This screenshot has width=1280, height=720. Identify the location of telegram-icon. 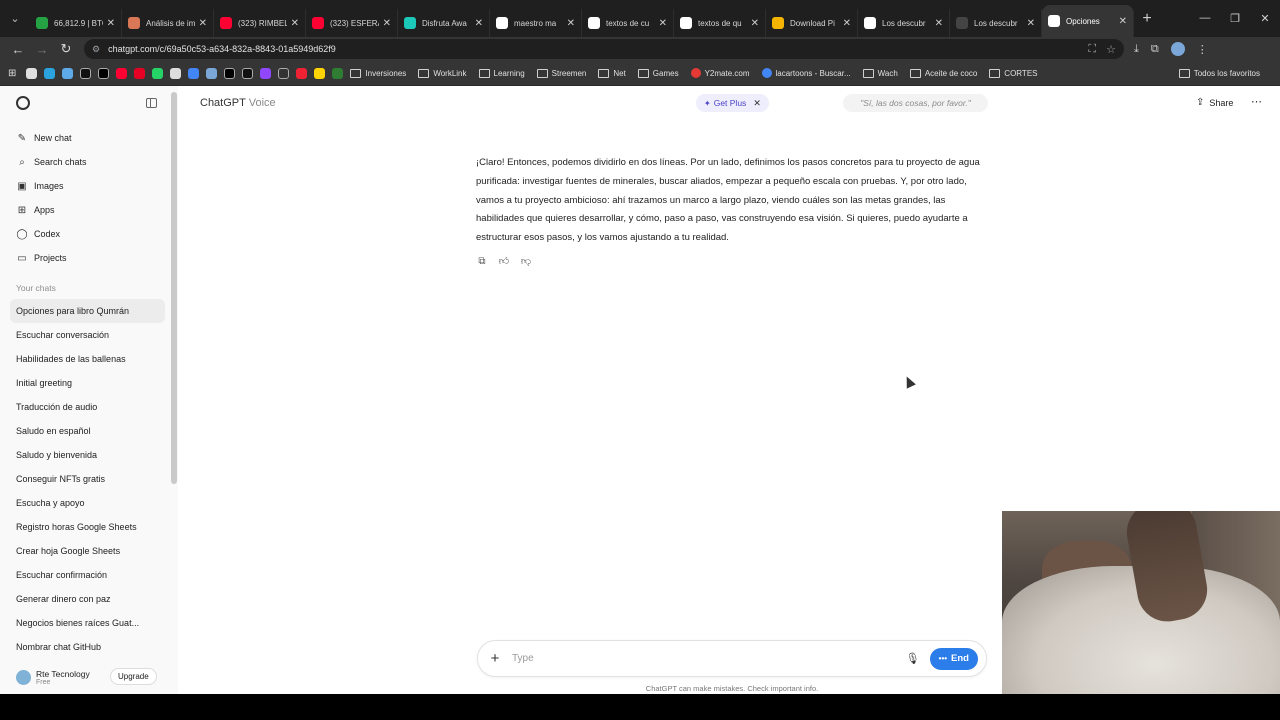
(50, 73).